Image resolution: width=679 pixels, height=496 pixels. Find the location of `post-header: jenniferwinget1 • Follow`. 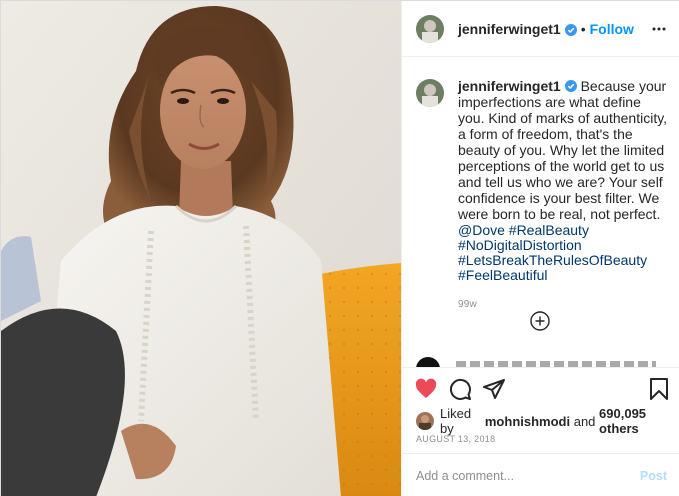

post-header: jenniferwinget1 • Follow is located at coordinates (540, 29).